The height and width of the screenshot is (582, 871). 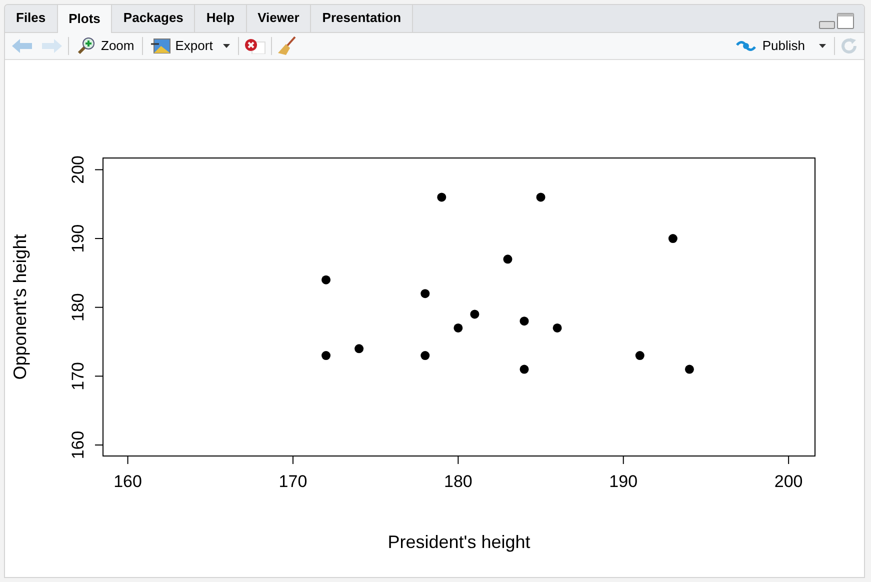 What do you see at coordinates (362, 18) in the screenshot?
I see `tab: Presentation` at bounding box center [362, 18].